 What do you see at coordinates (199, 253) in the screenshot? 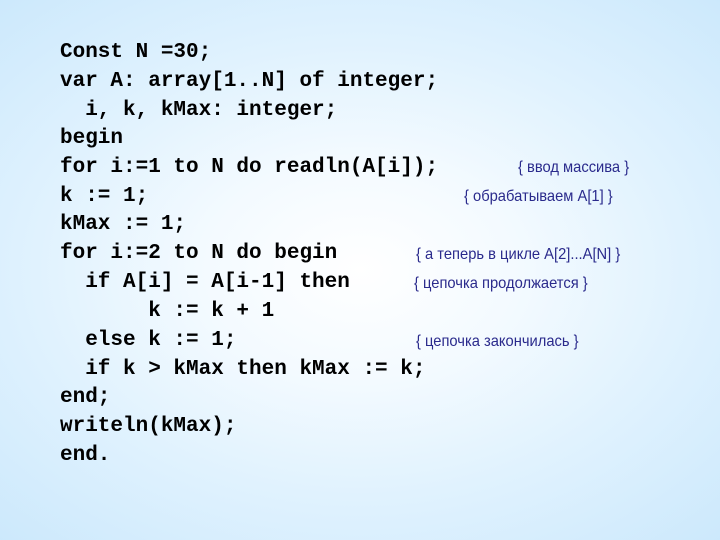
I see `code-line-main-loop: for i:=2 to N do begin` at bounding box center [199, 253].